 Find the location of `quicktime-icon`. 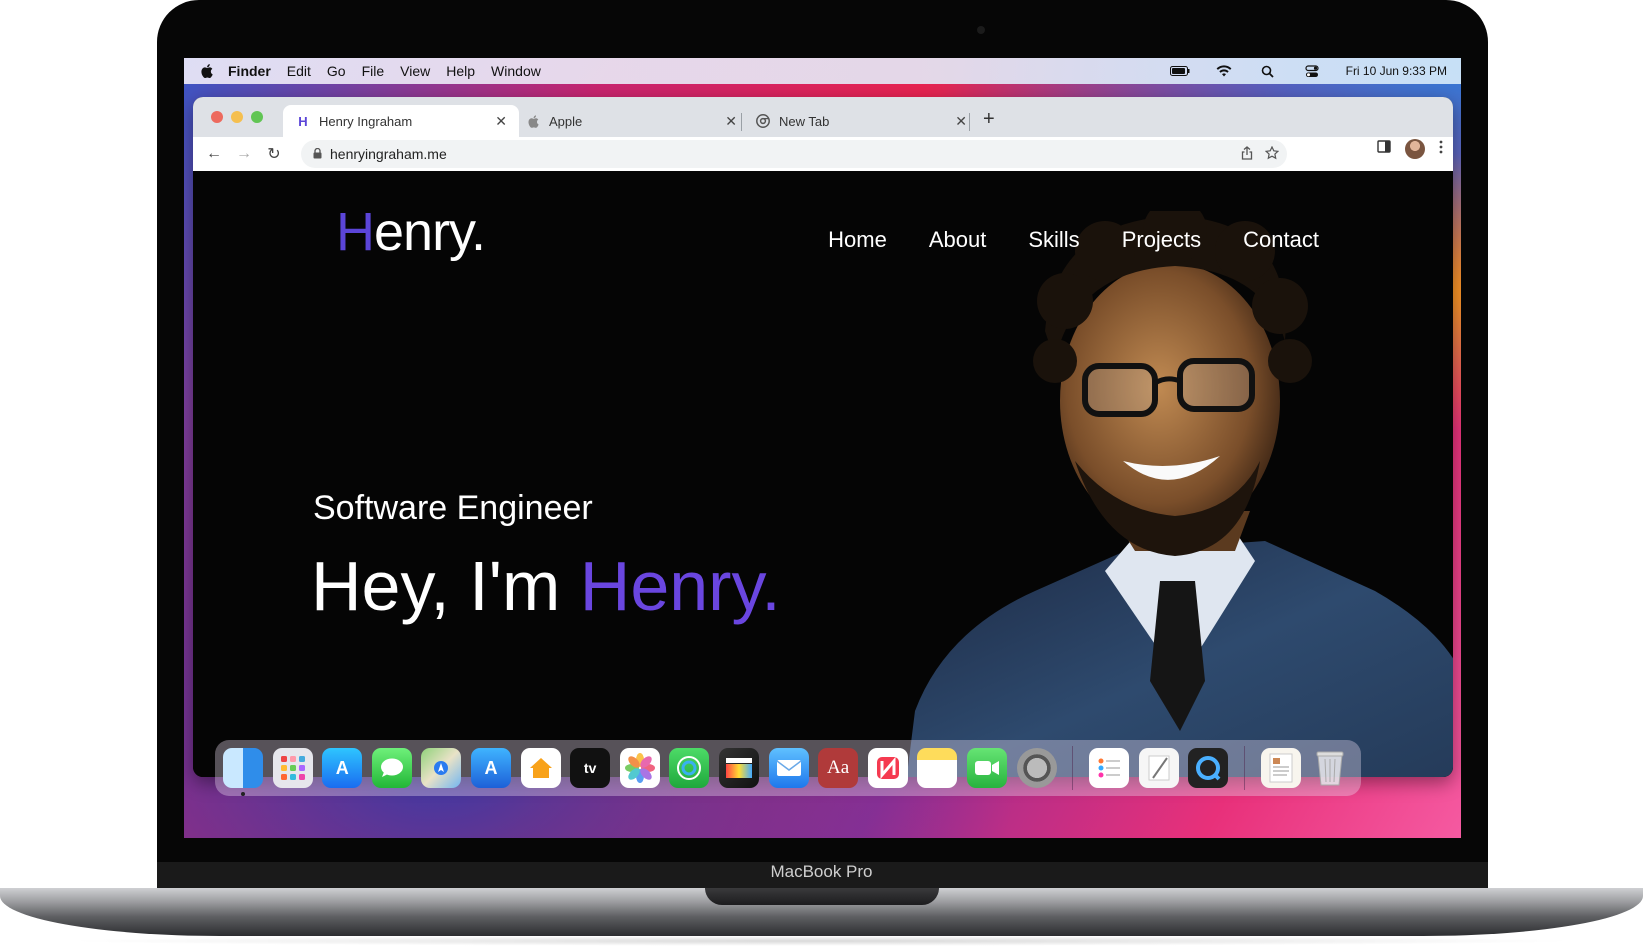

quicktime-icon is located at coordinates (1208, 768).